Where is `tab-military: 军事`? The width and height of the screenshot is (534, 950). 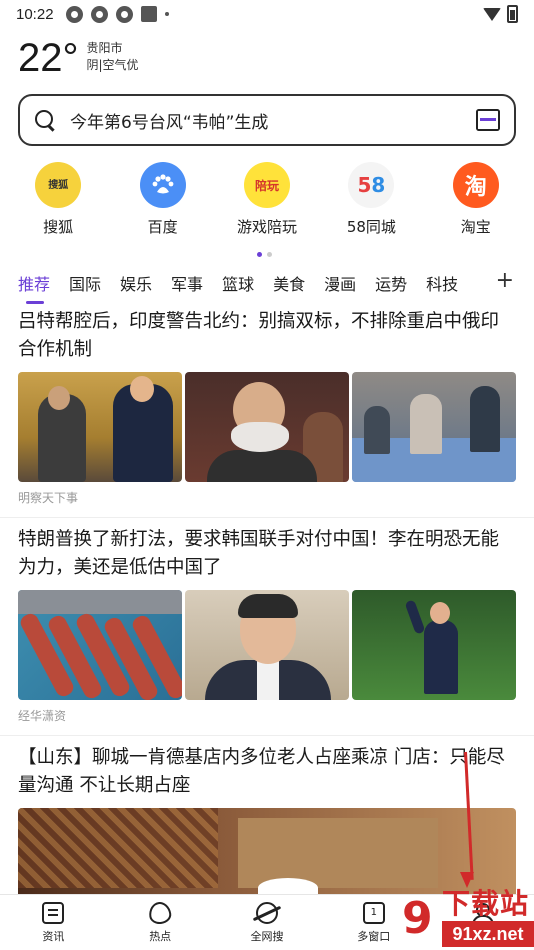 tab-military: 军事 is located at coordinates (187, 286).